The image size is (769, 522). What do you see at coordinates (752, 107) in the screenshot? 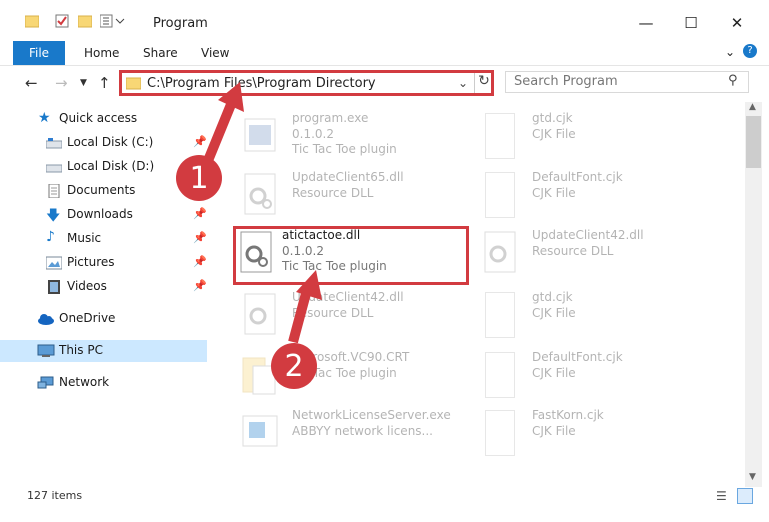
I see `scroll-up-icon: ▲` at bounding box center [752, 107].